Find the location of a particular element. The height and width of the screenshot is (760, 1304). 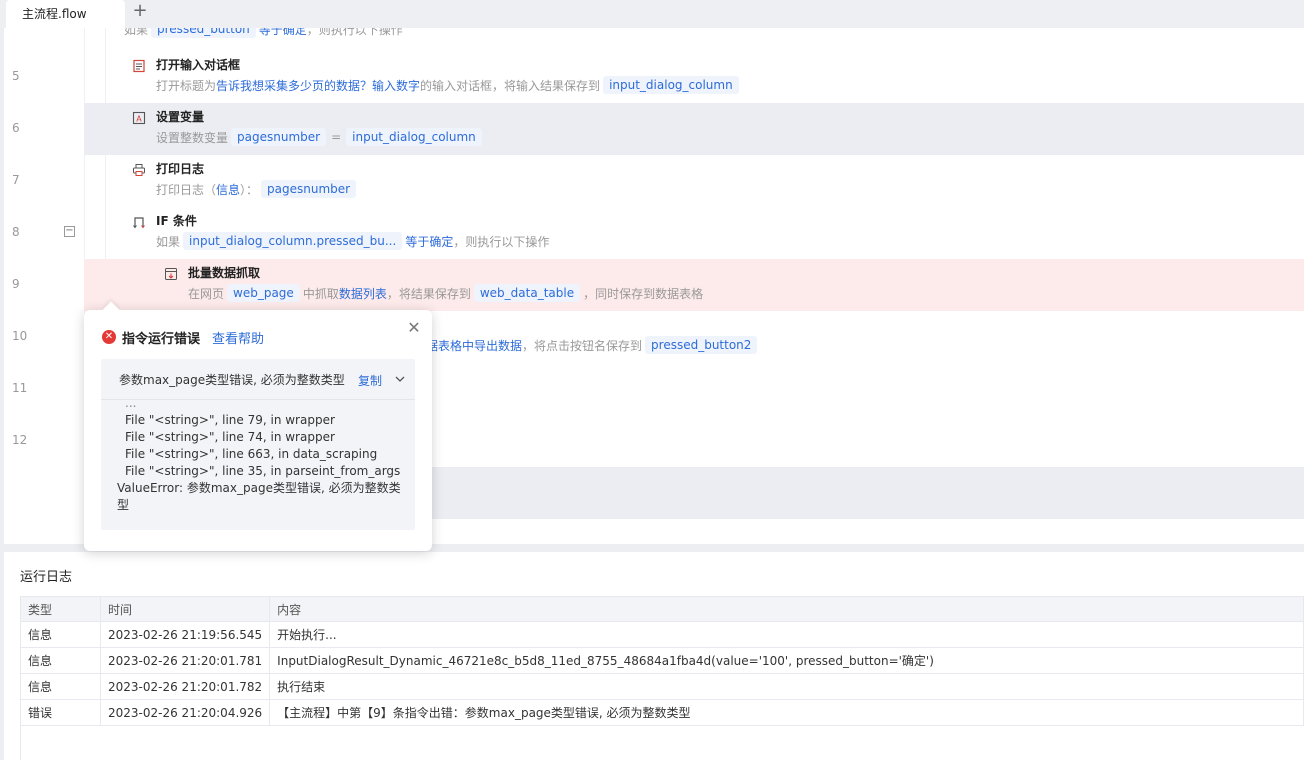

panel-title: 运行日志 is located at coordinates (46, 577).